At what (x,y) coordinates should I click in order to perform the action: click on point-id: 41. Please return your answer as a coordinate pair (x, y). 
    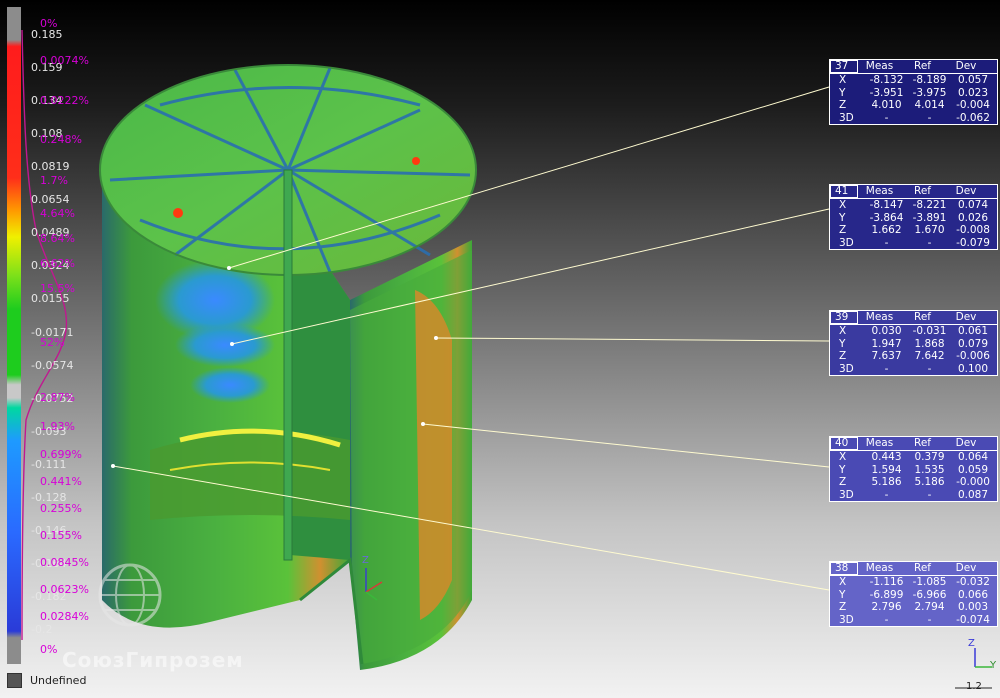
    Looking at the image, I should click on (844, 191).